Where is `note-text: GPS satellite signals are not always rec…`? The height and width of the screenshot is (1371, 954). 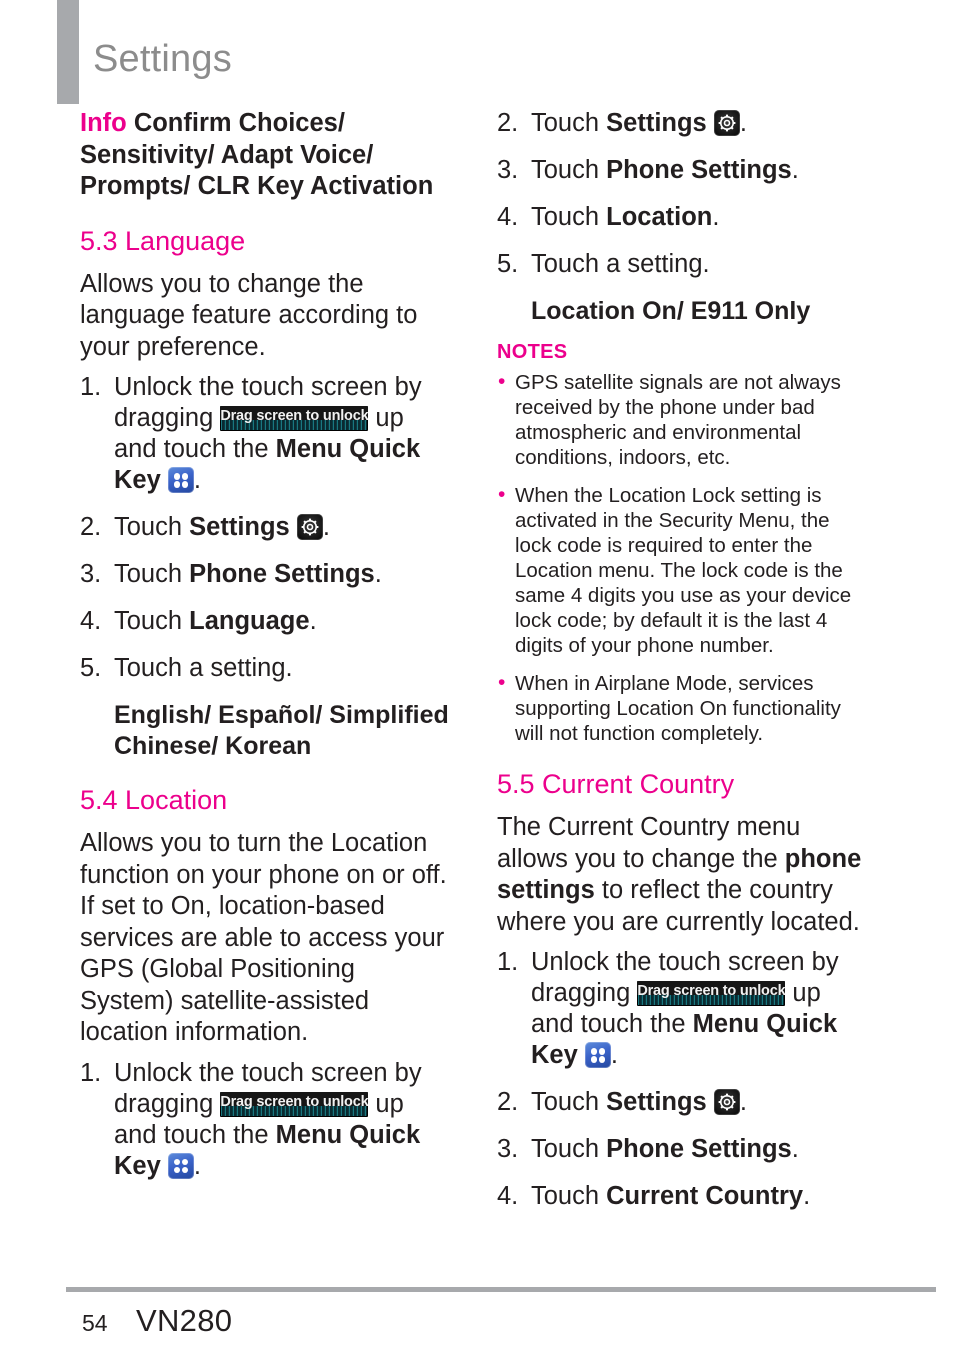 note-text: GPS satellite signals are not always rec… is located at coordinates (678, 420).